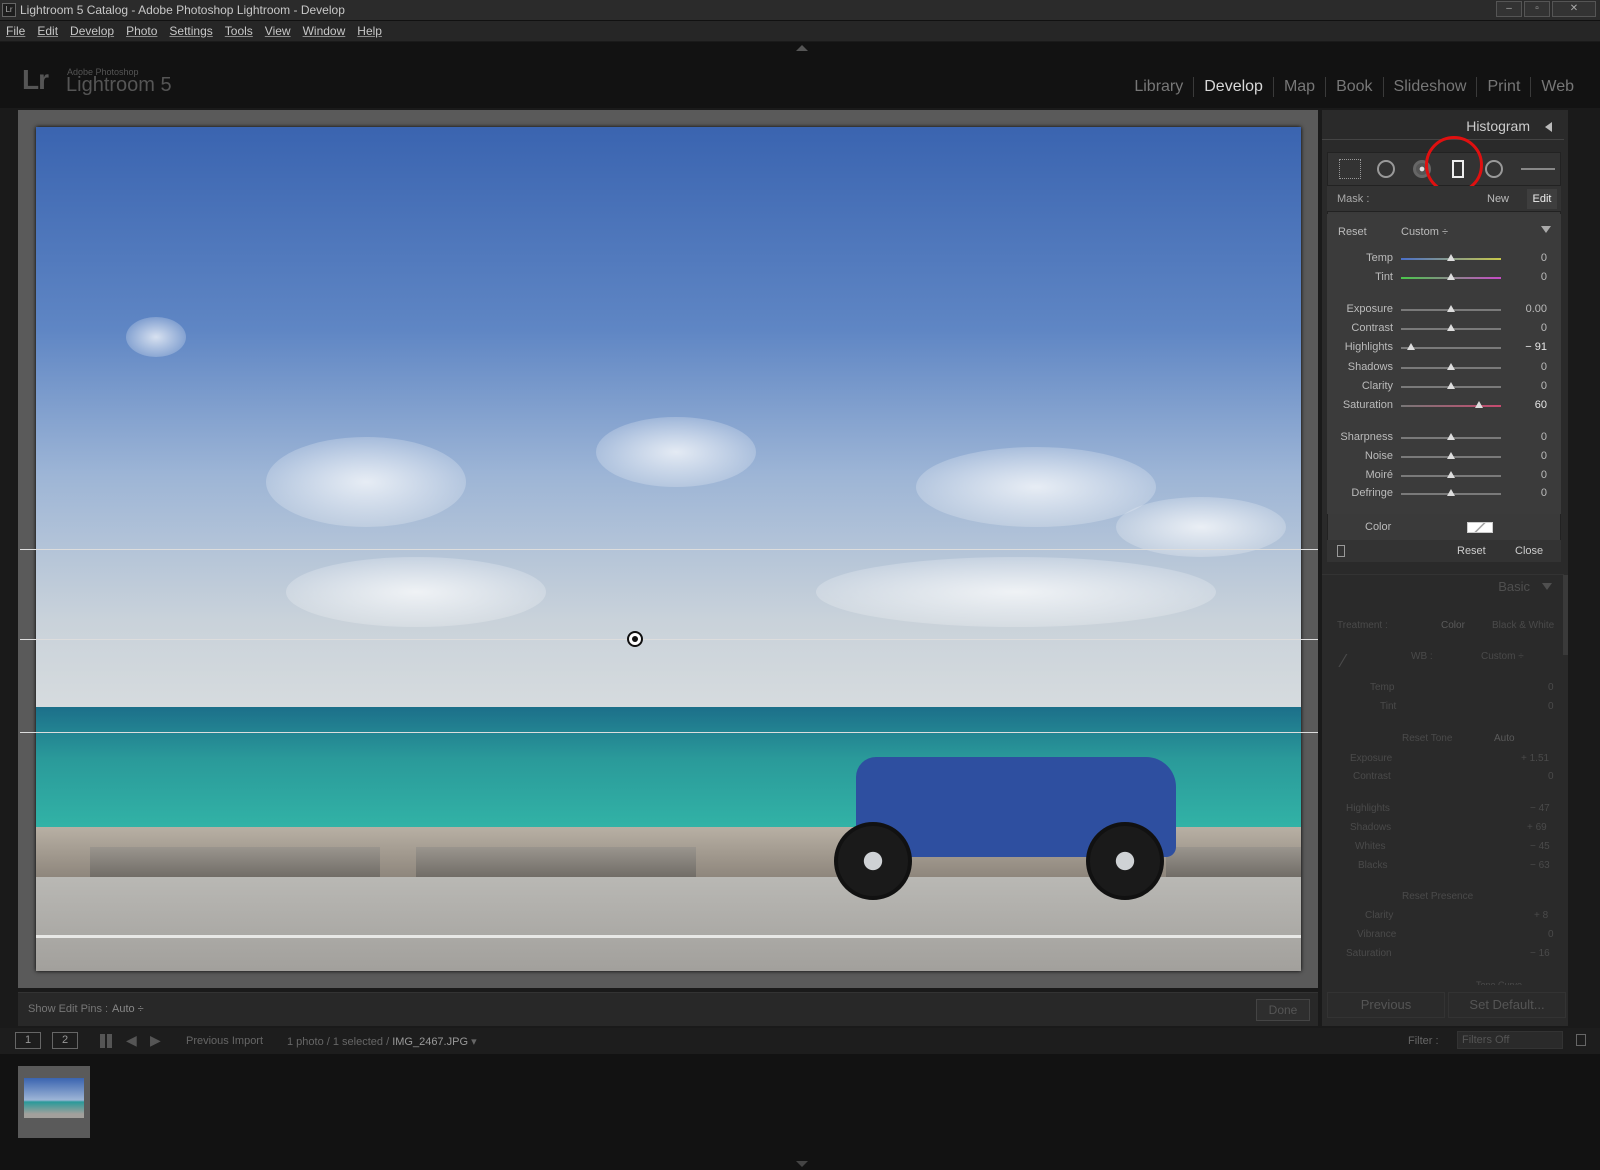 The height and width of the screenshot is (1170, 1600). I want to click on basic-label: Basic, so click(1514, 586).